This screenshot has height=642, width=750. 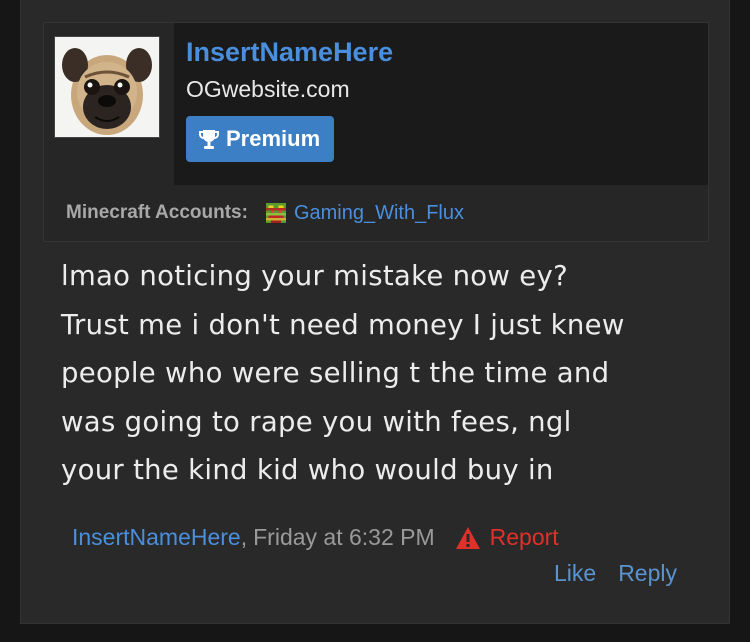 I want to click on minecraft-accounts-label: Minecraft Accounts:, so click(x=157, y=212).